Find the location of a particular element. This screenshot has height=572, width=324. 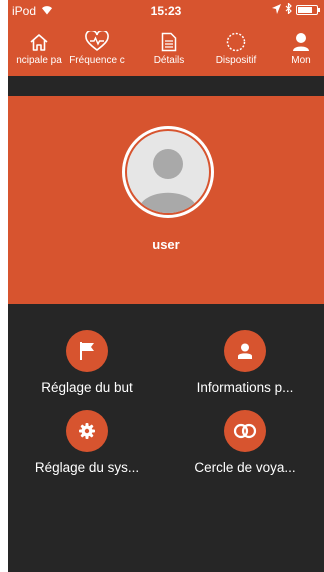

status-right is located at coordinates (296, 9).